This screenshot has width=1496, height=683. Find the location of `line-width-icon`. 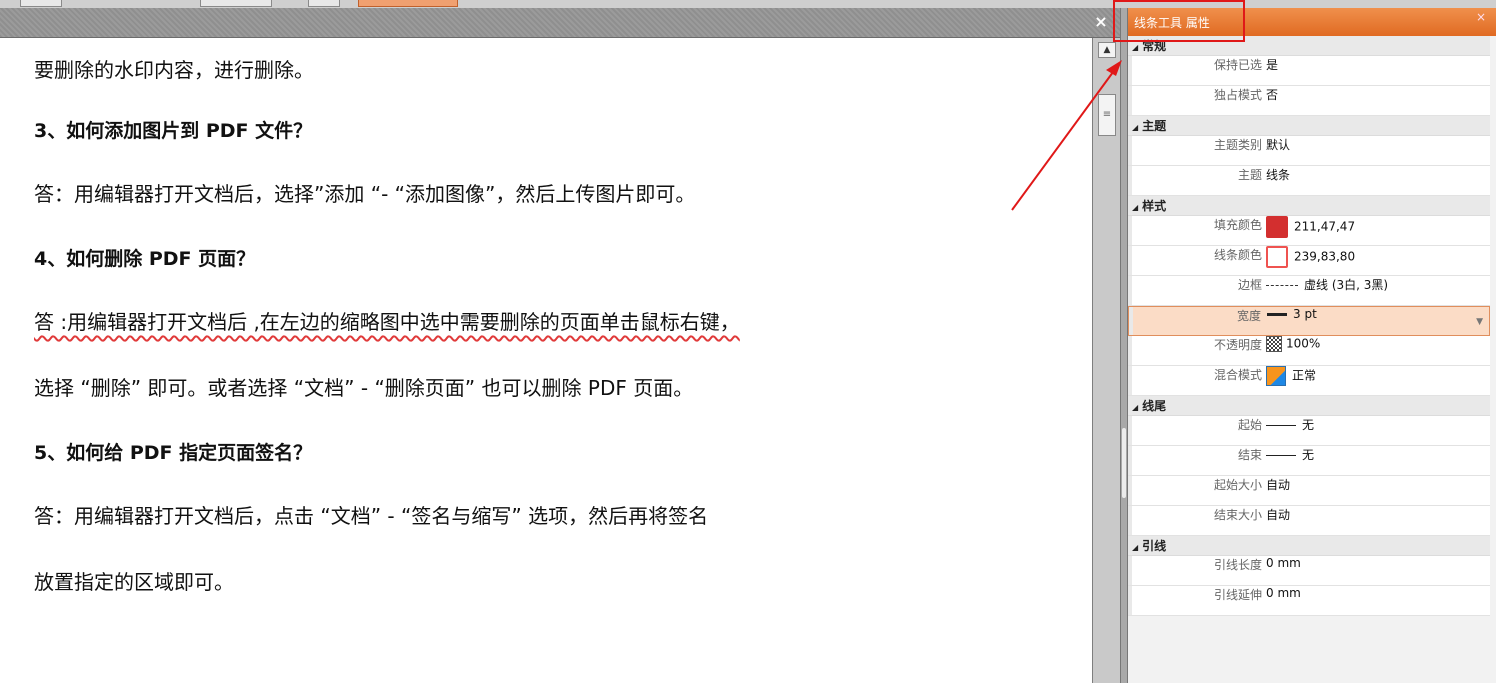

line-width-icon is located at coordinates (1277, 314).